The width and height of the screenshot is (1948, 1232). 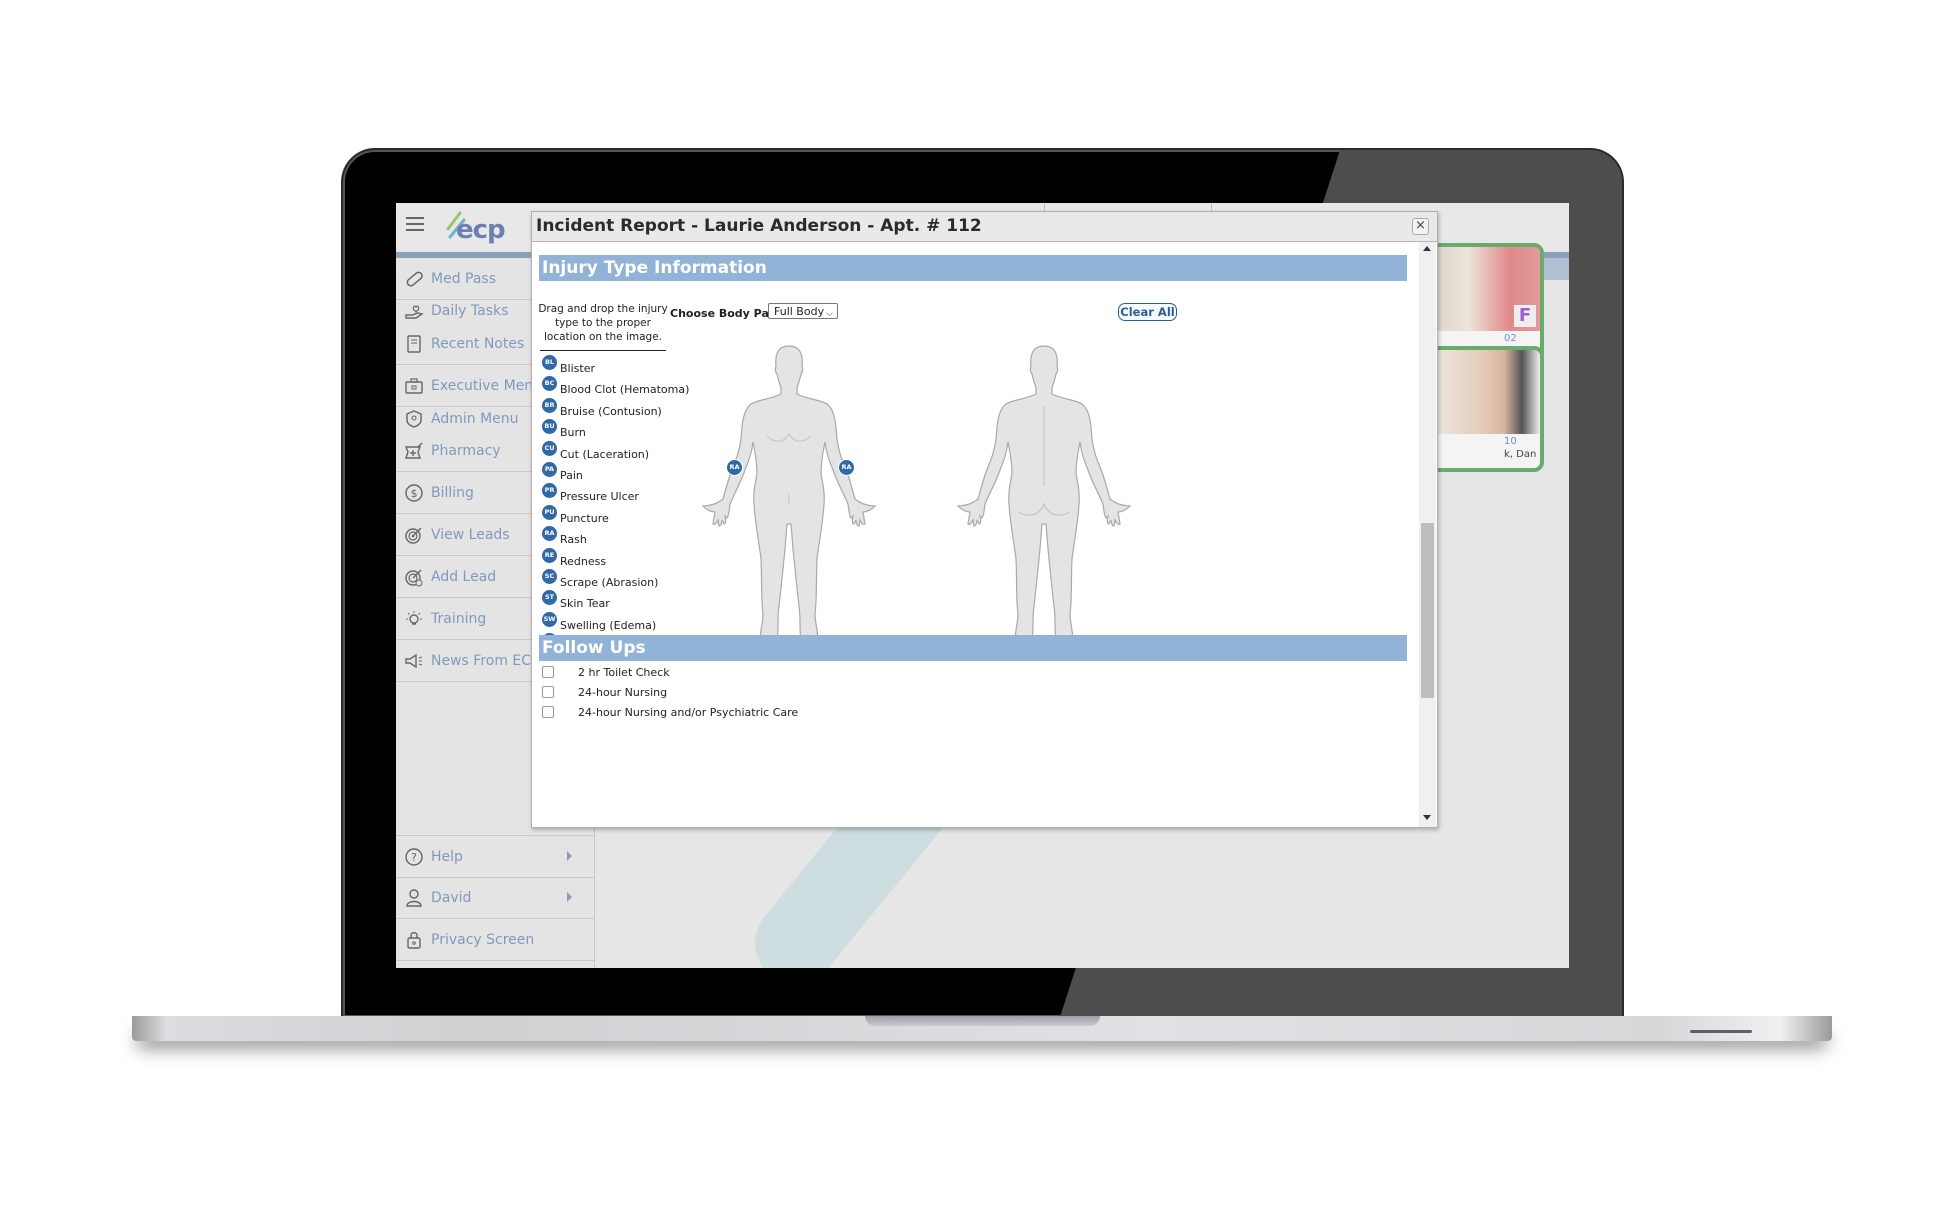 What do you see at coordinates (569, 897) in the screenshot?
I see `submenu-arrow-icon` at bounding box center [569, 897].